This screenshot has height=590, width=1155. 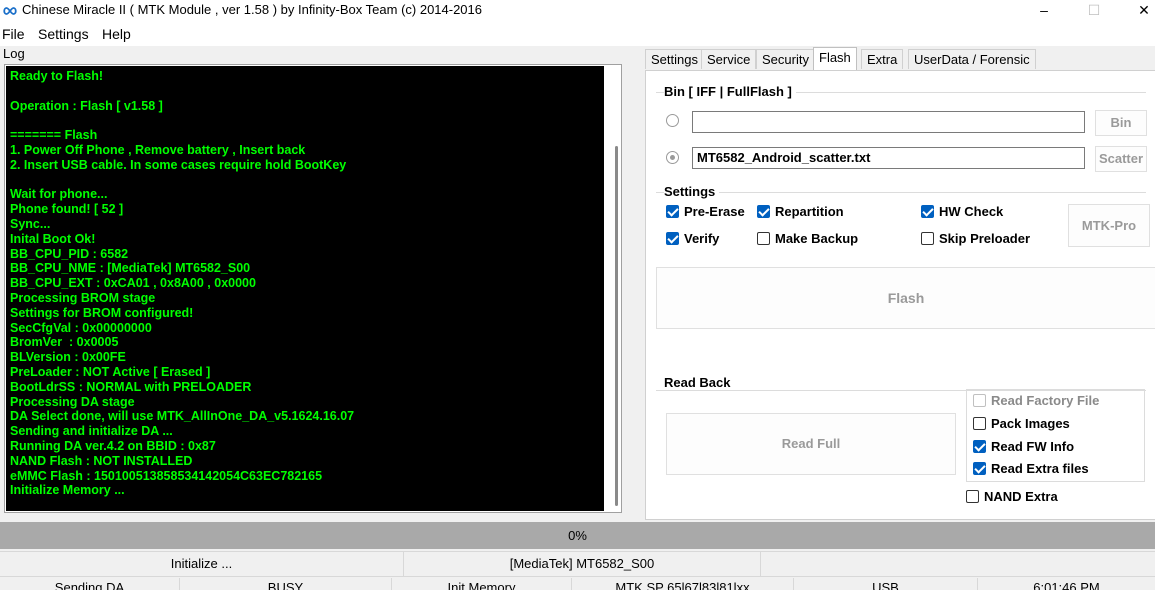 What do you see at coordinates (927, 211) in the screenshot?
I see `hw-check-checkbox` at bounding box center [927, 211].